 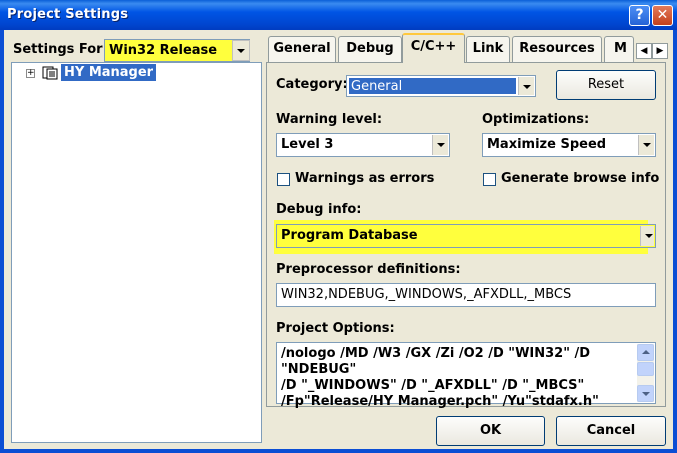 I want to click on preprocessor-value: WIN32,NDEBUG,_WINDOWS,_AFXDLL,_MBCS, so click(x=426, y=294).